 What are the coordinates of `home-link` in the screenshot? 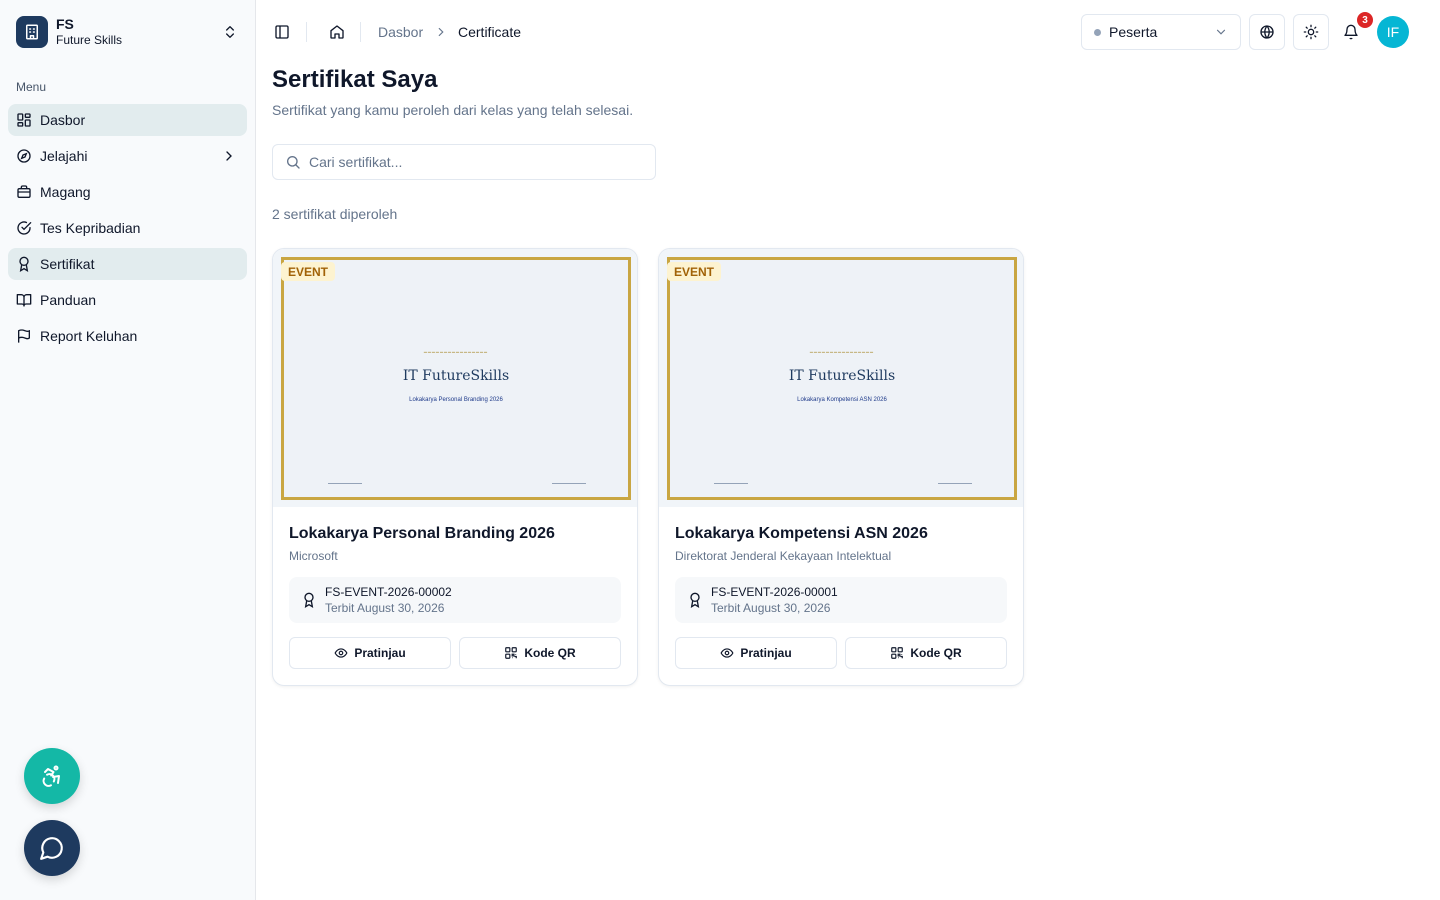 It's located at (337, 32).